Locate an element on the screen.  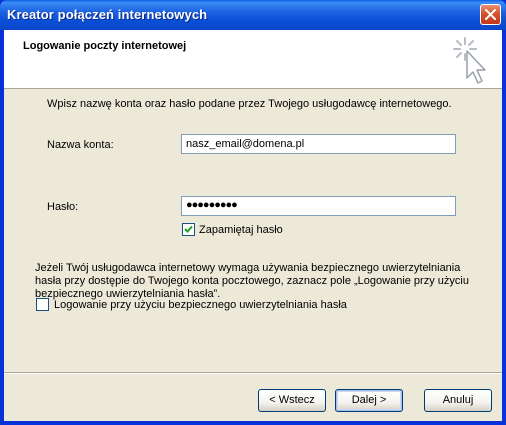
close-icon is located at coordinates (490, 14).